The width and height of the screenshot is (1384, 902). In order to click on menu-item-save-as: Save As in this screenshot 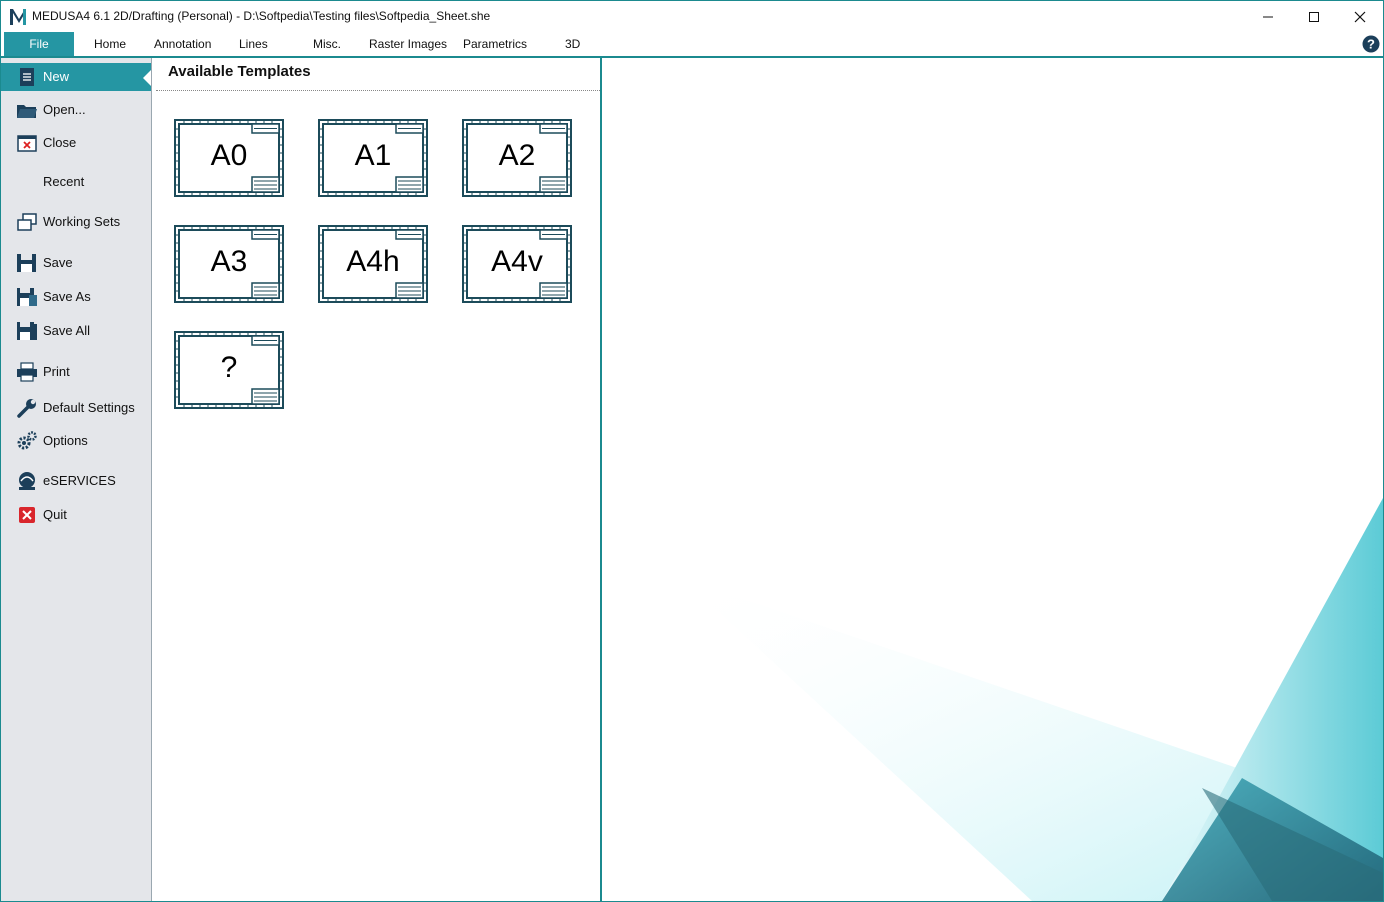, I will do `click(76, 297)`.